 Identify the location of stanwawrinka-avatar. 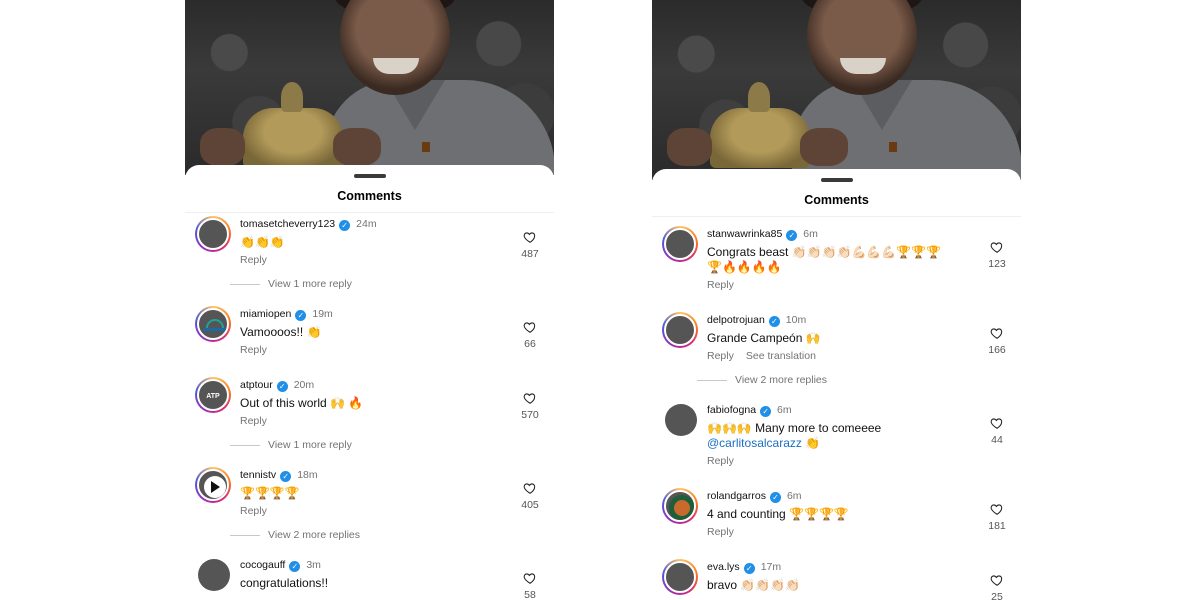
(680, 244).